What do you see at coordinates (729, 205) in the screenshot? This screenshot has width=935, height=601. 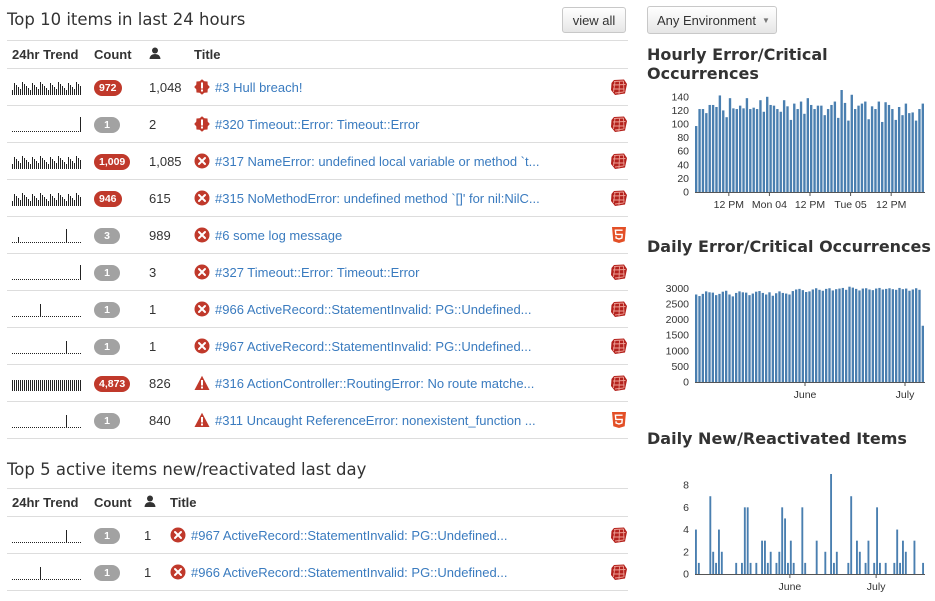 I see `x-tick-label: 12 PM` at bounding box center [729, 205].